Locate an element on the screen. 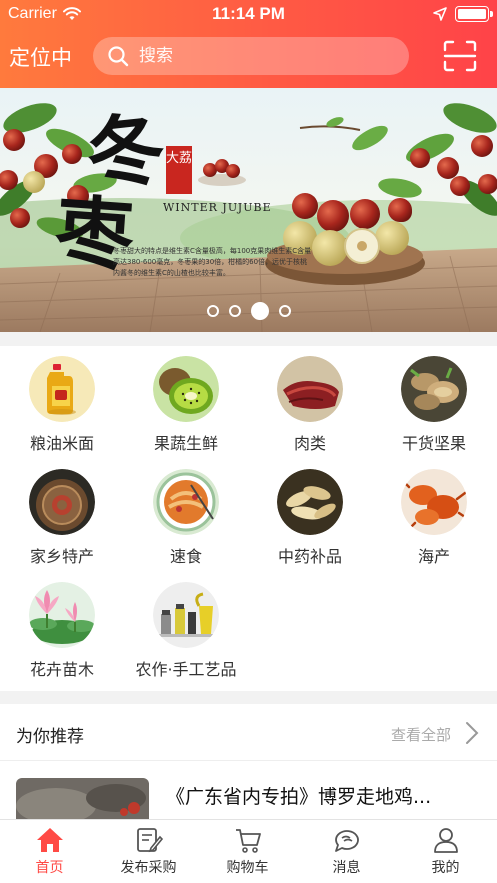 This screenshot has width=497, height=883. category-label: 粮油米面 is located at coordinates (61, 443).